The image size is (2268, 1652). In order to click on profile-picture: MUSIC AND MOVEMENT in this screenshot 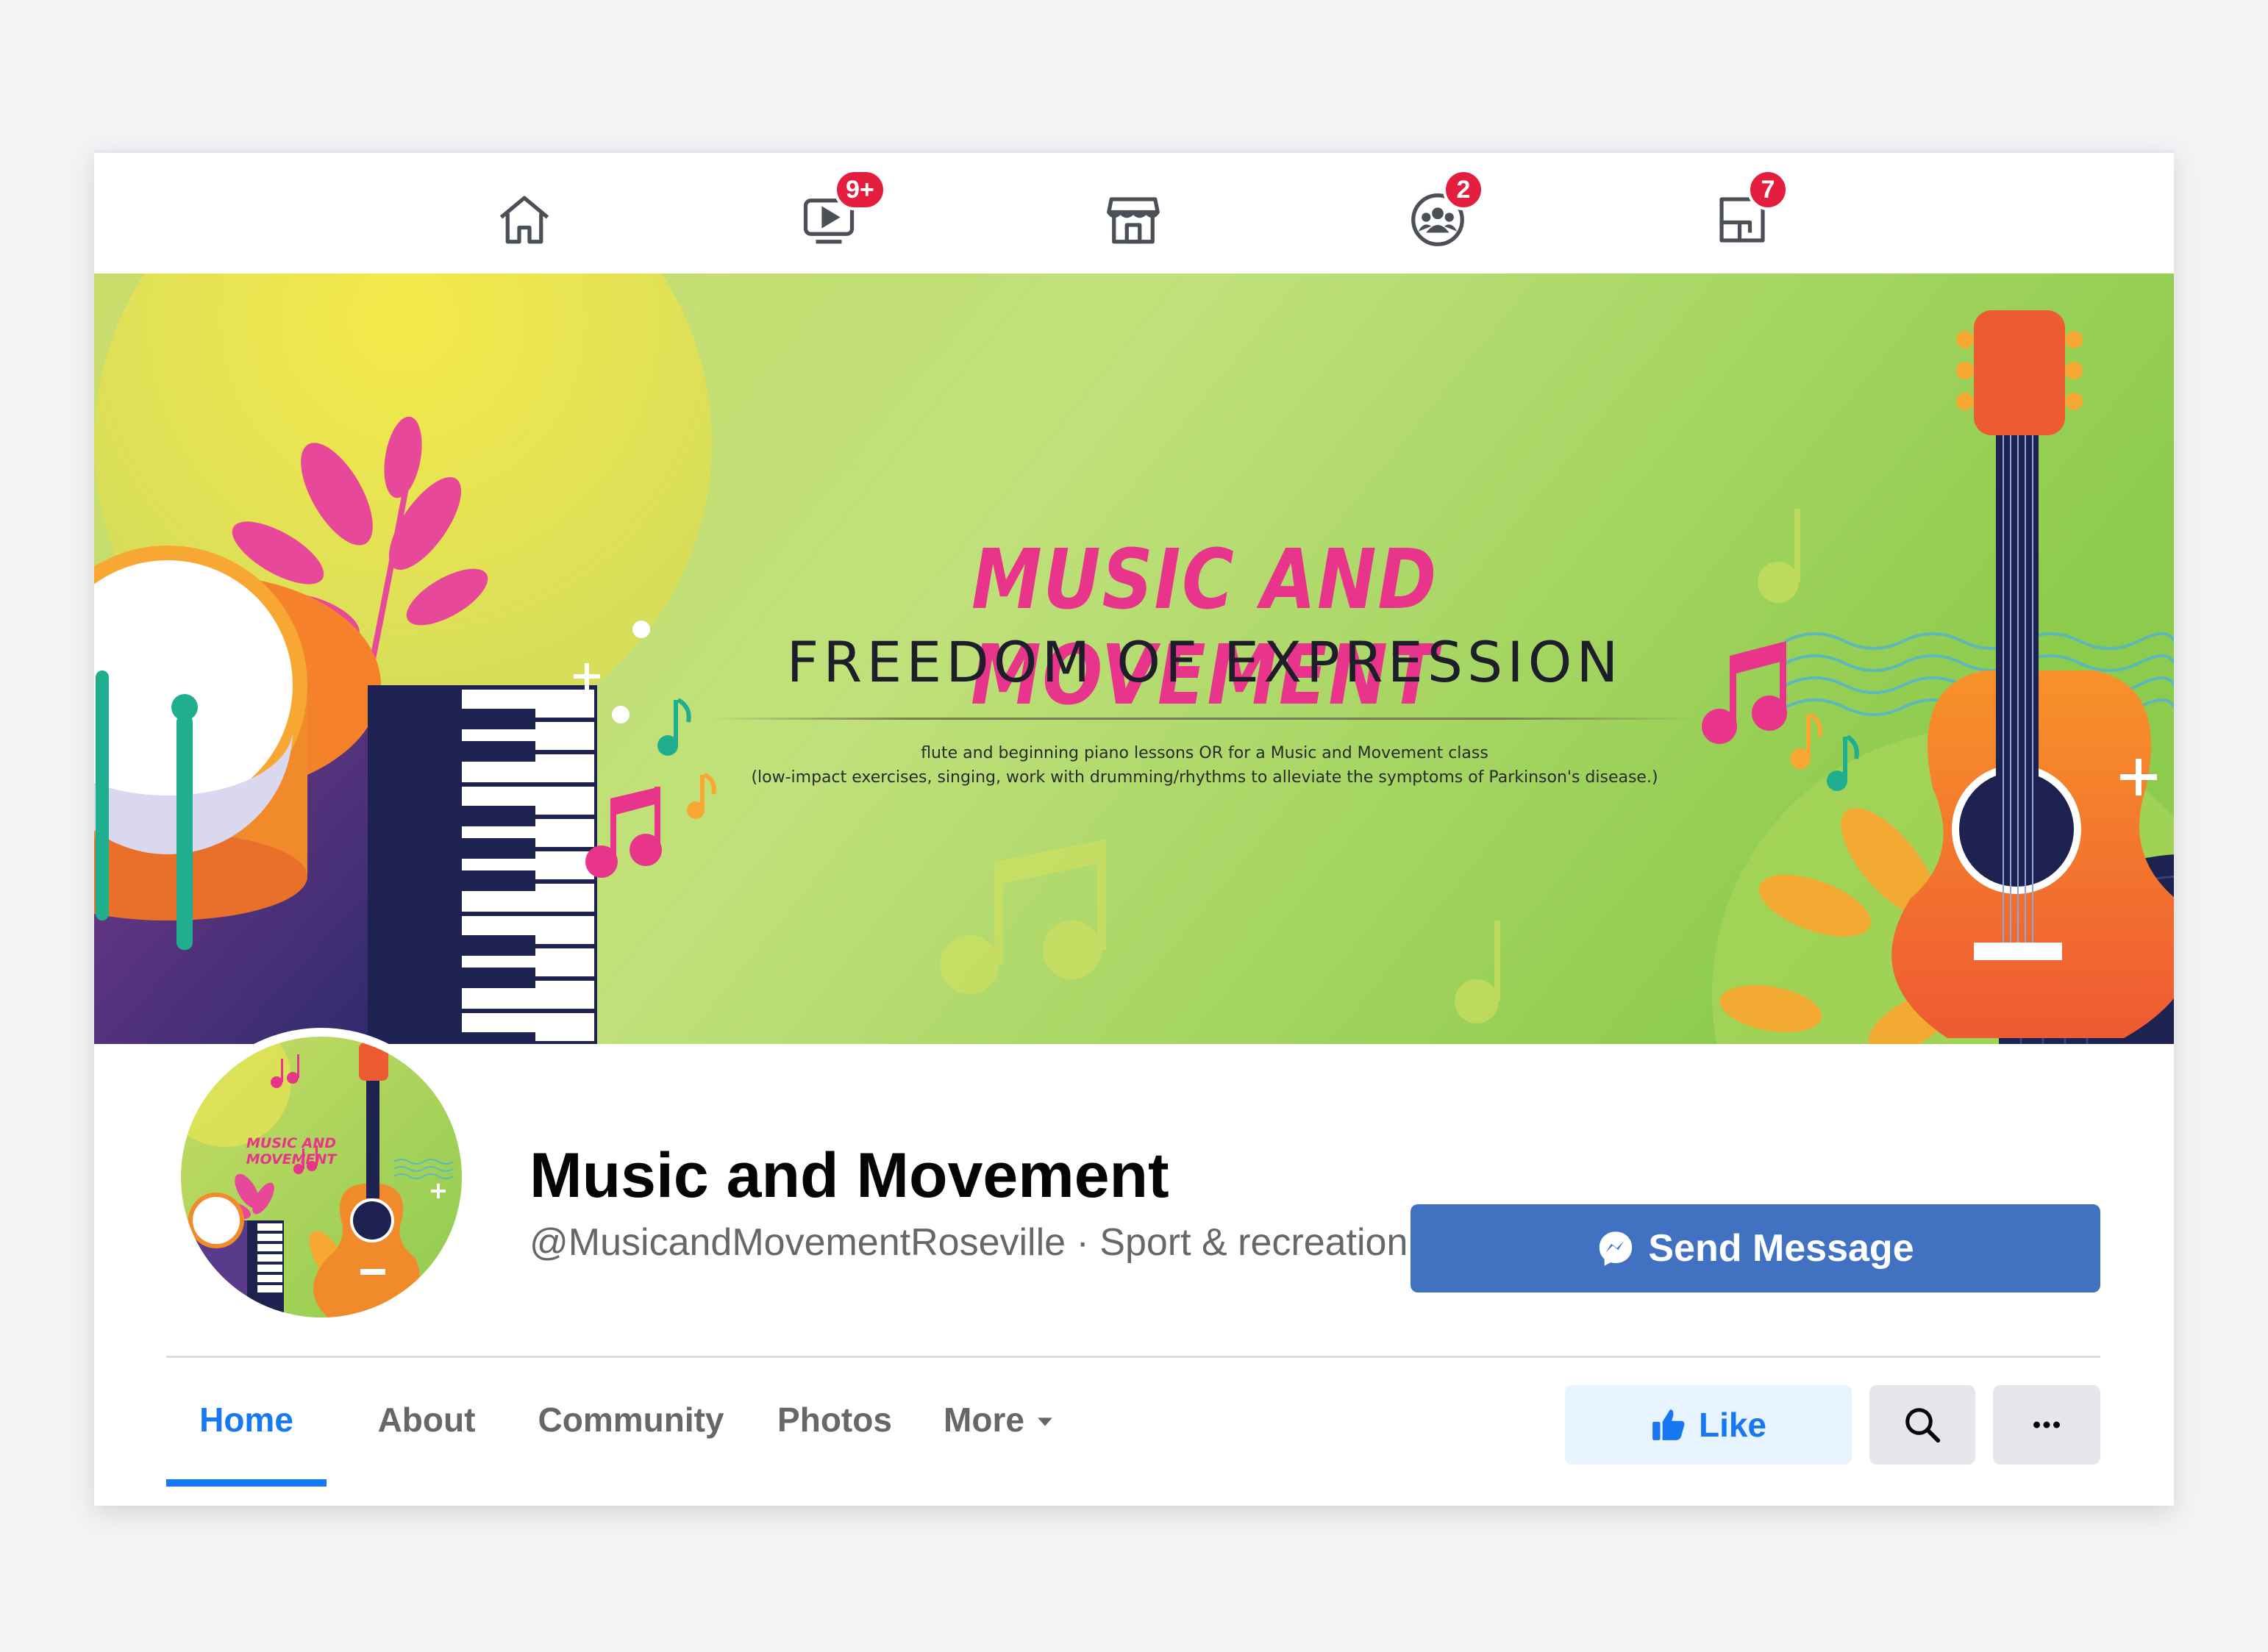, I will do `click(321, 1177)`.